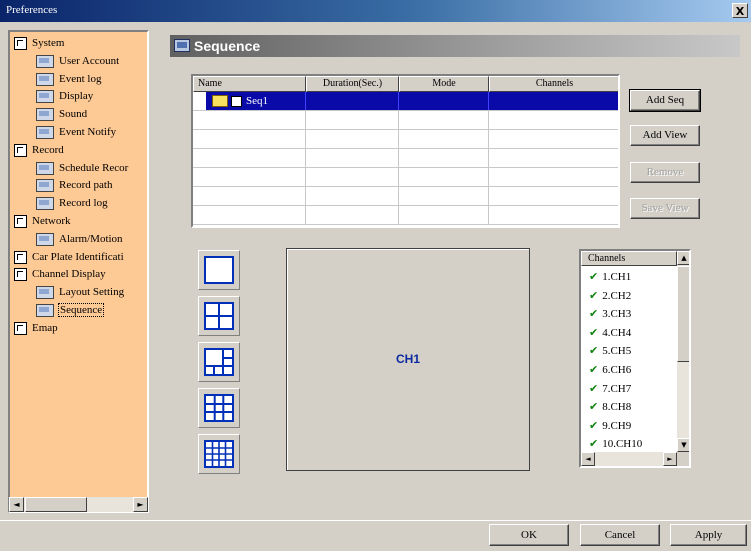 Image resolution: width=751 pixels, height=551 pixels. What do you see at coordinates (70, 310) in the screenshot?
I see `tree-item: Sequence` at bounding box center [70, 310].